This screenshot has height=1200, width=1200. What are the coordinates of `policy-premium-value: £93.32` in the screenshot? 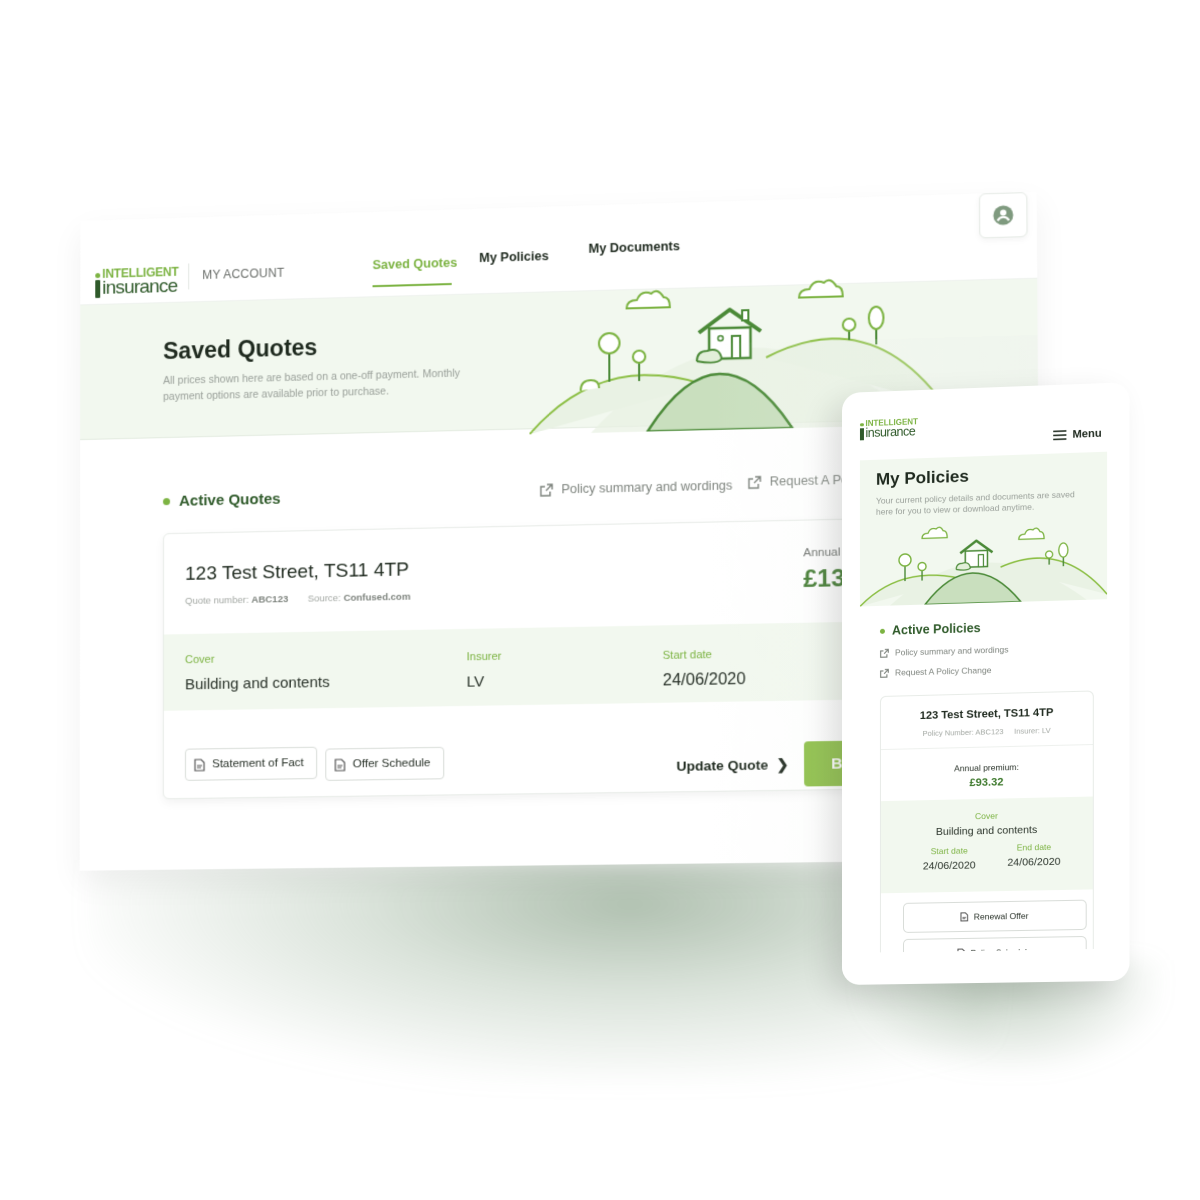 It's located at (986, 783).